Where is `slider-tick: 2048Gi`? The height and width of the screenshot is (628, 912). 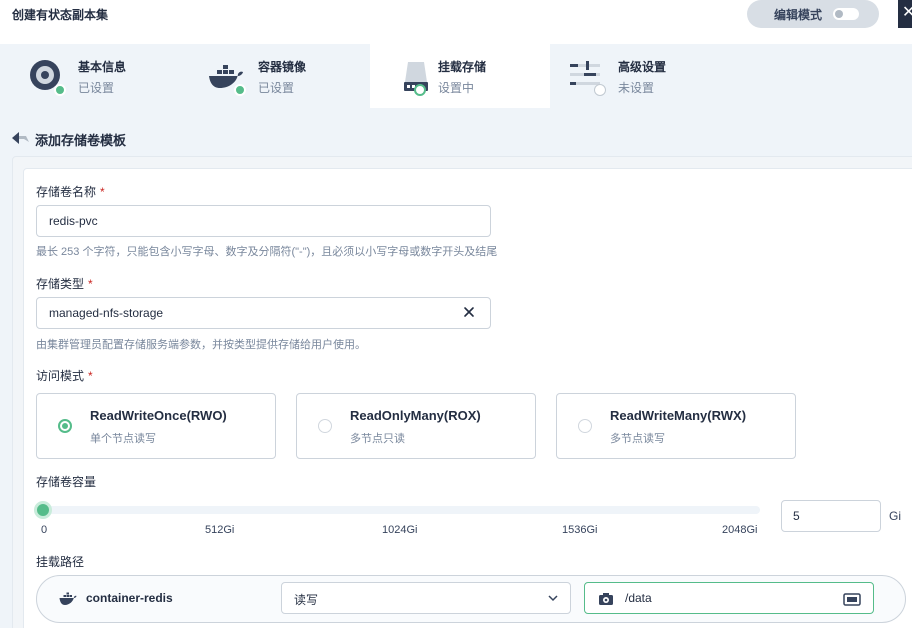
slider-tick: 2048Gi is located at coordinates (740, 530).